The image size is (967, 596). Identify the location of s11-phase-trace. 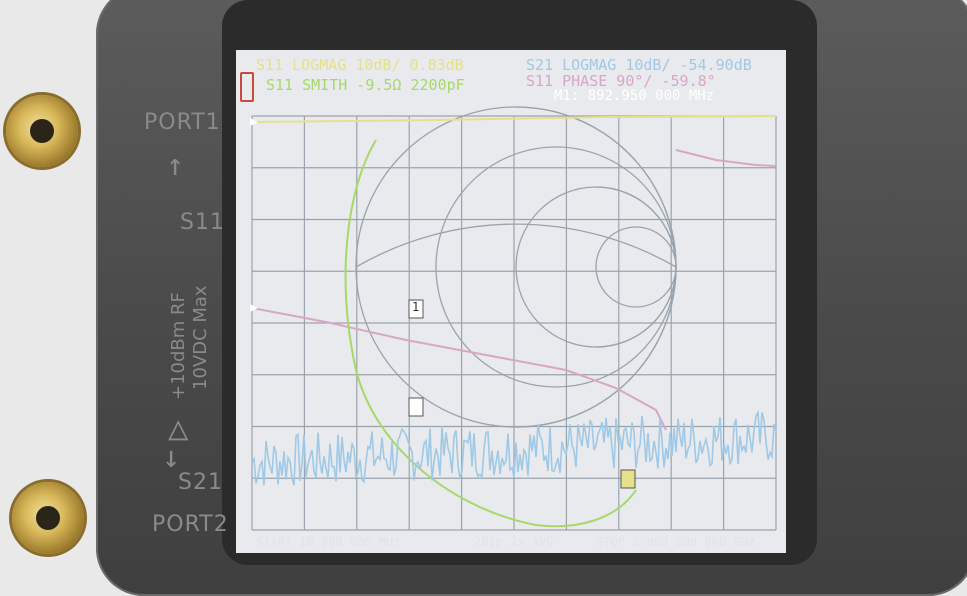
(459, 369).